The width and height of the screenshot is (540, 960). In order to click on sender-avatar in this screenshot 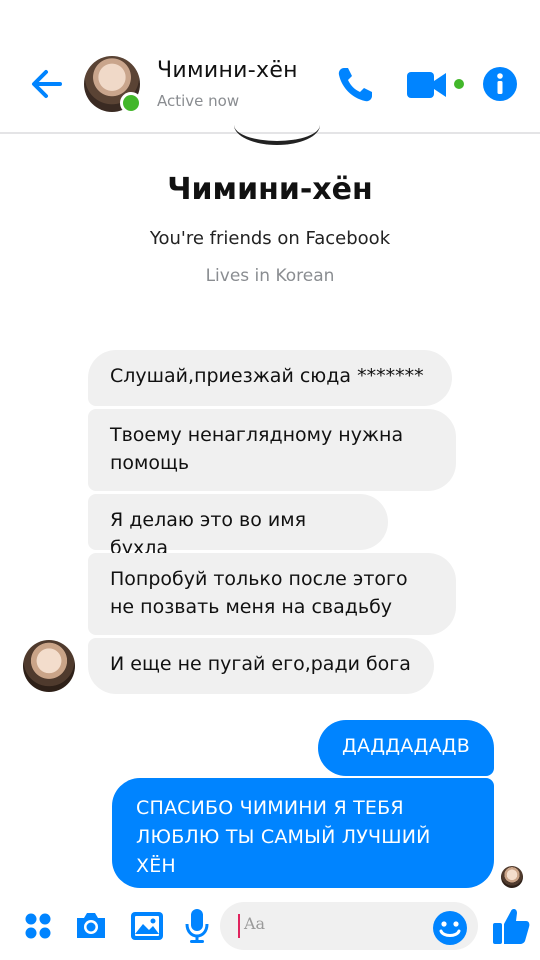, I will do `click(49, 666)`.